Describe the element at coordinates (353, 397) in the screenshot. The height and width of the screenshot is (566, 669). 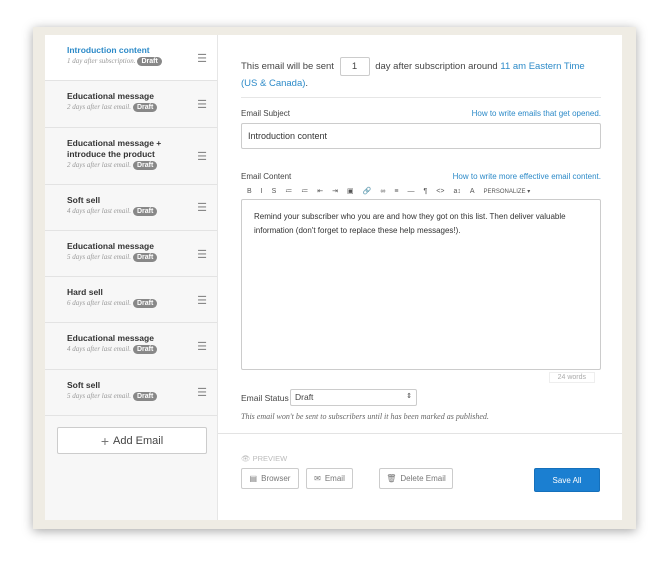
I see `status-select: Draft ⇕` at that location.